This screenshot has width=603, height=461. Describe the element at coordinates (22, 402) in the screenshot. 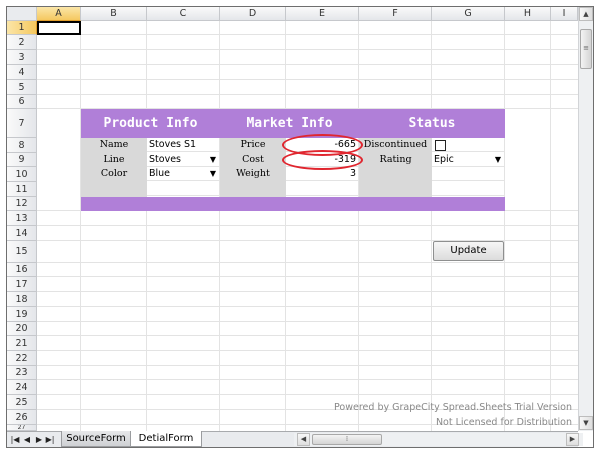

I see `row-header-25: 25` at that location.